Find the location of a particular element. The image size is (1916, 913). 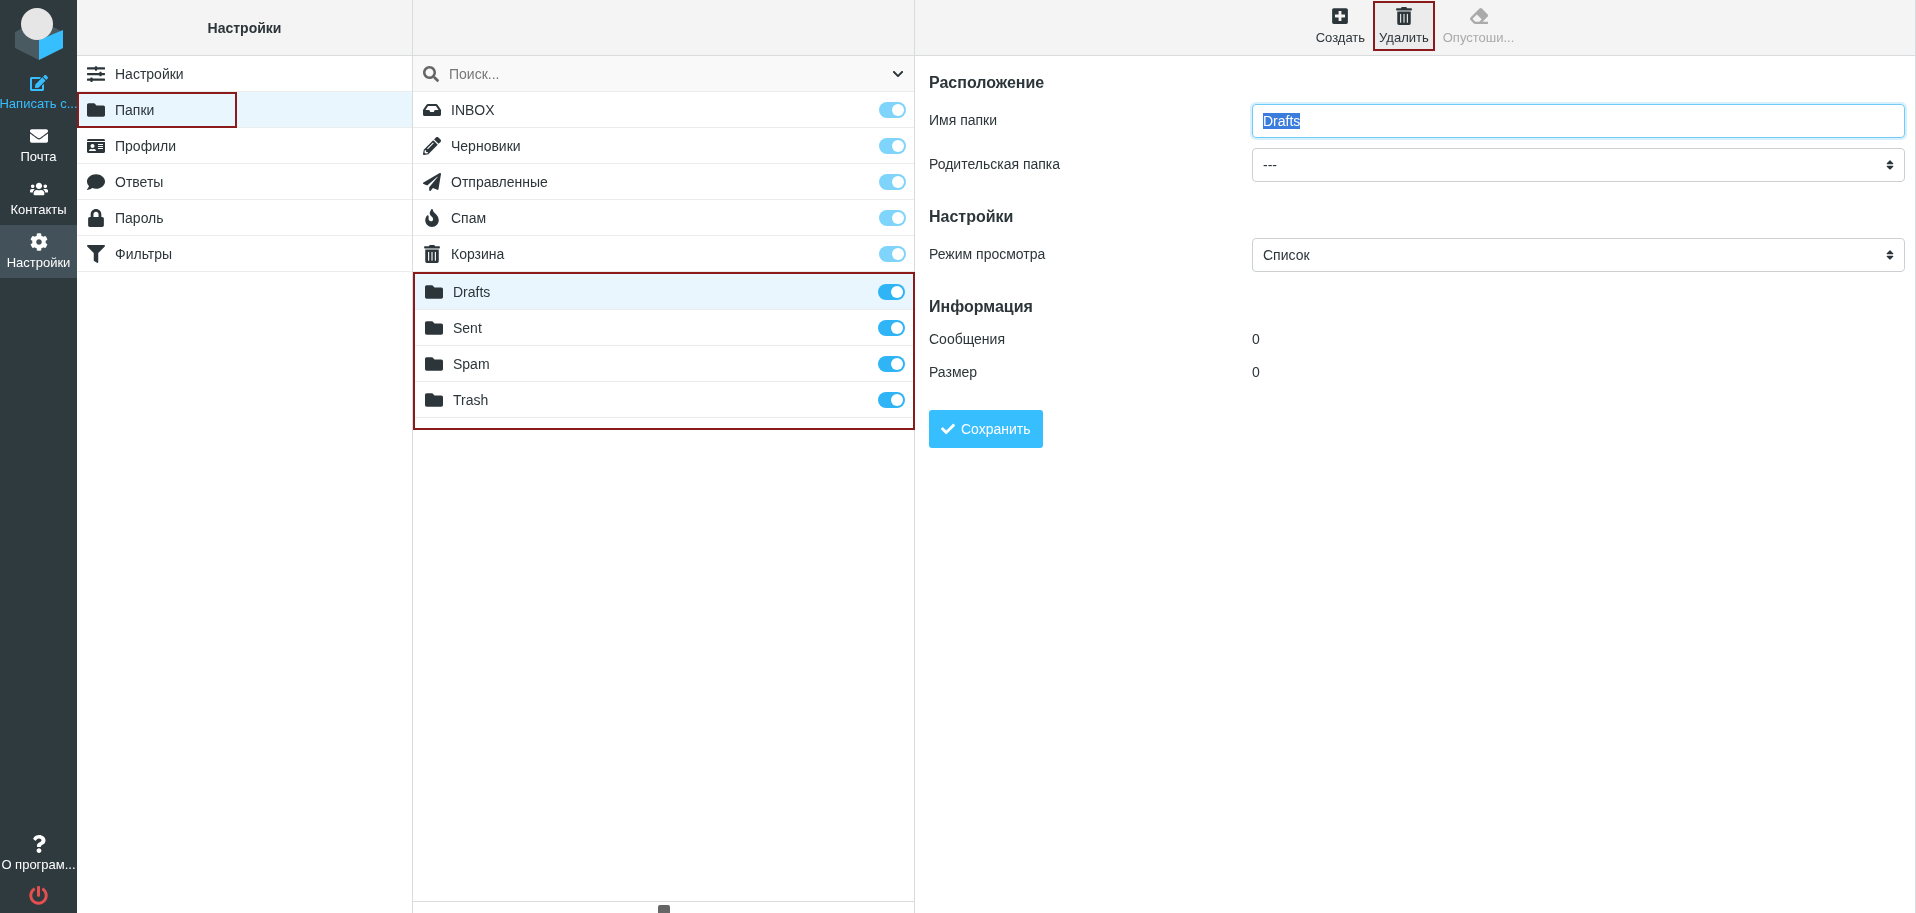

toolbar-button: Создать is located at coordinates (1340, 26).